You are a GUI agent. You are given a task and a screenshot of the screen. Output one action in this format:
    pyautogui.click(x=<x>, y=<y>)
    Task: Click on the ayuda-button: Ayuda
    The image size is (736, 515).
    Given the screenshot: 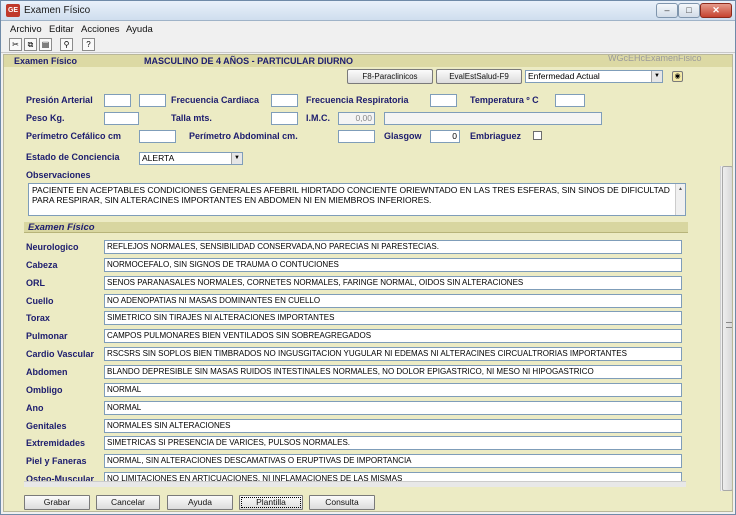 What is the action you would take?
    pyautogui.click(x=200, y=502)
    